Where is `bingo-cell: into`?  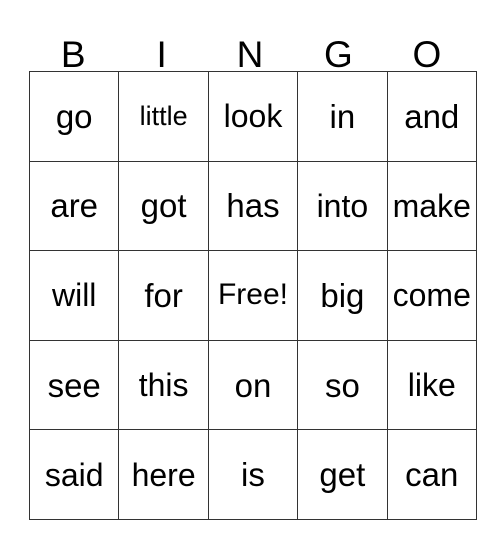 bingo-cell: into is located at coordinates (342, 206).